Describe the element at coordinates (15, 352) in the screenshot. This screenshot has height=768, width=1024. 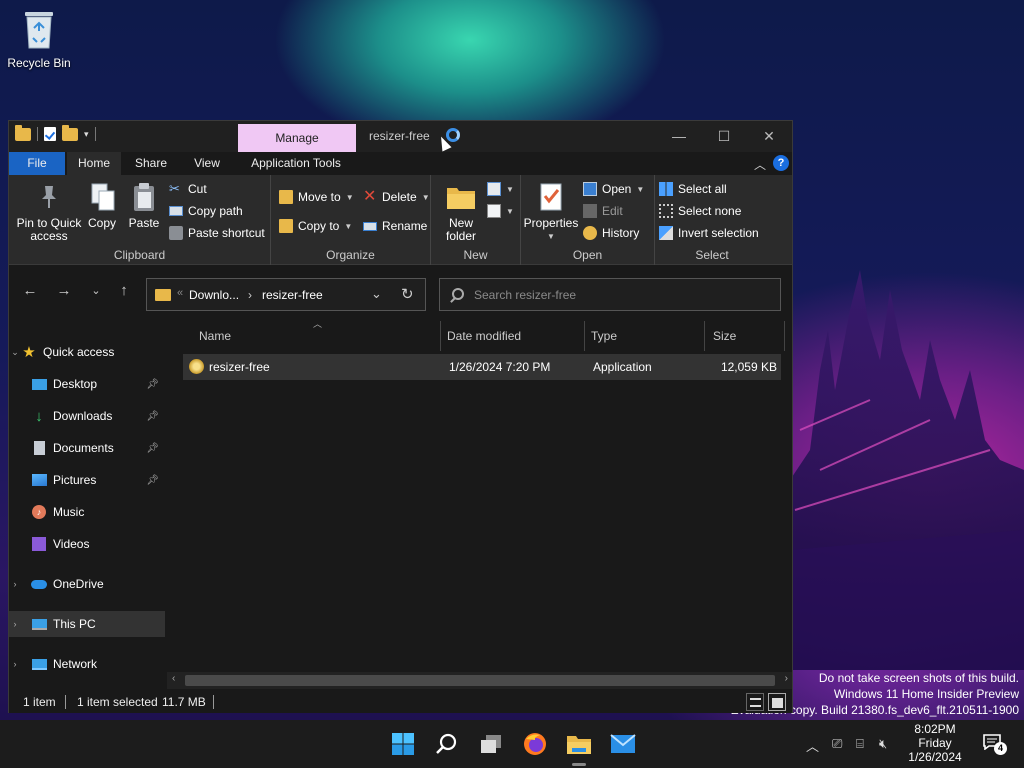
I see `collapse-chevron-icon: ⌄` at that location.